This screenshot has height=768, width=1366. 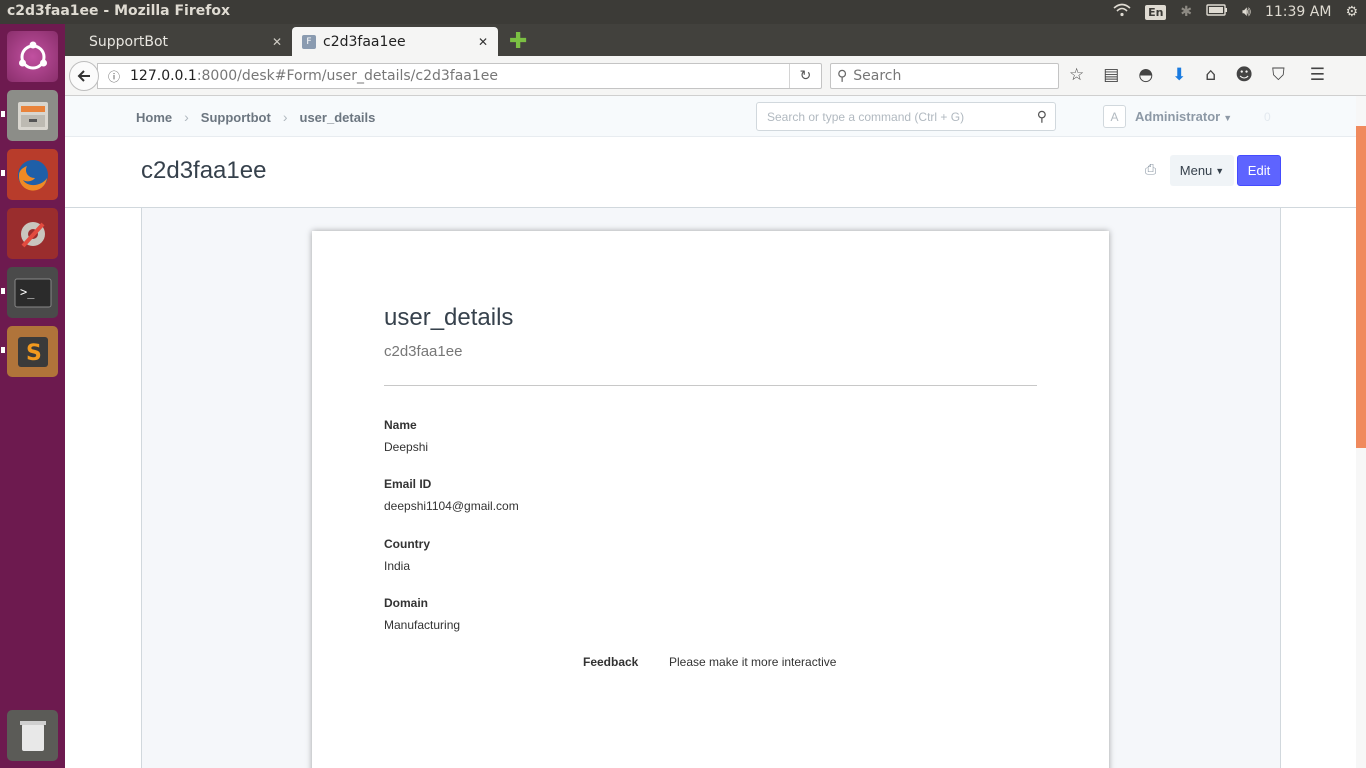 What do you see at coordinates (1145, 75) in the screenshot?
I see `pocket-icon: ◓` at bounding box center [1145, 75].